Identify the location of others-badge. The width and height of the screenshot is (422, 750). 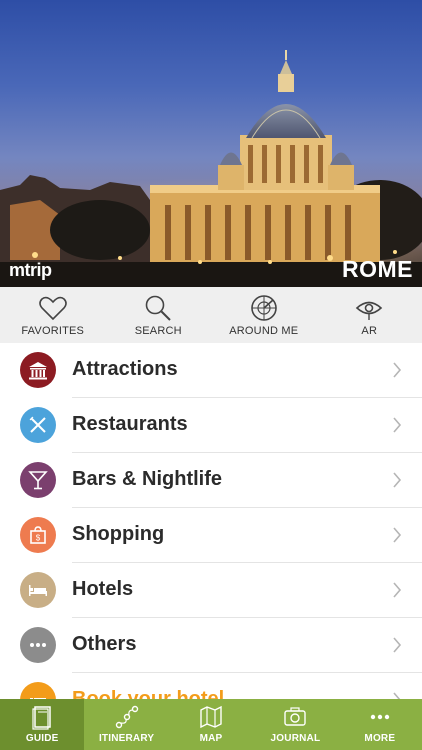
(38, 645).